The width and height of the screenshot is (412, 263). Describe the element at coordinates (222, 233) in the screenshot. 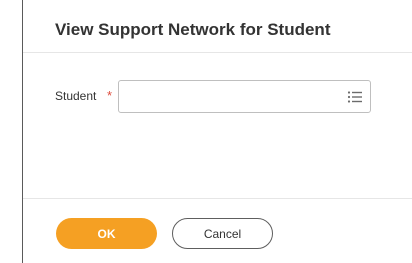

I see `cancel-button: Cancel` at that location.